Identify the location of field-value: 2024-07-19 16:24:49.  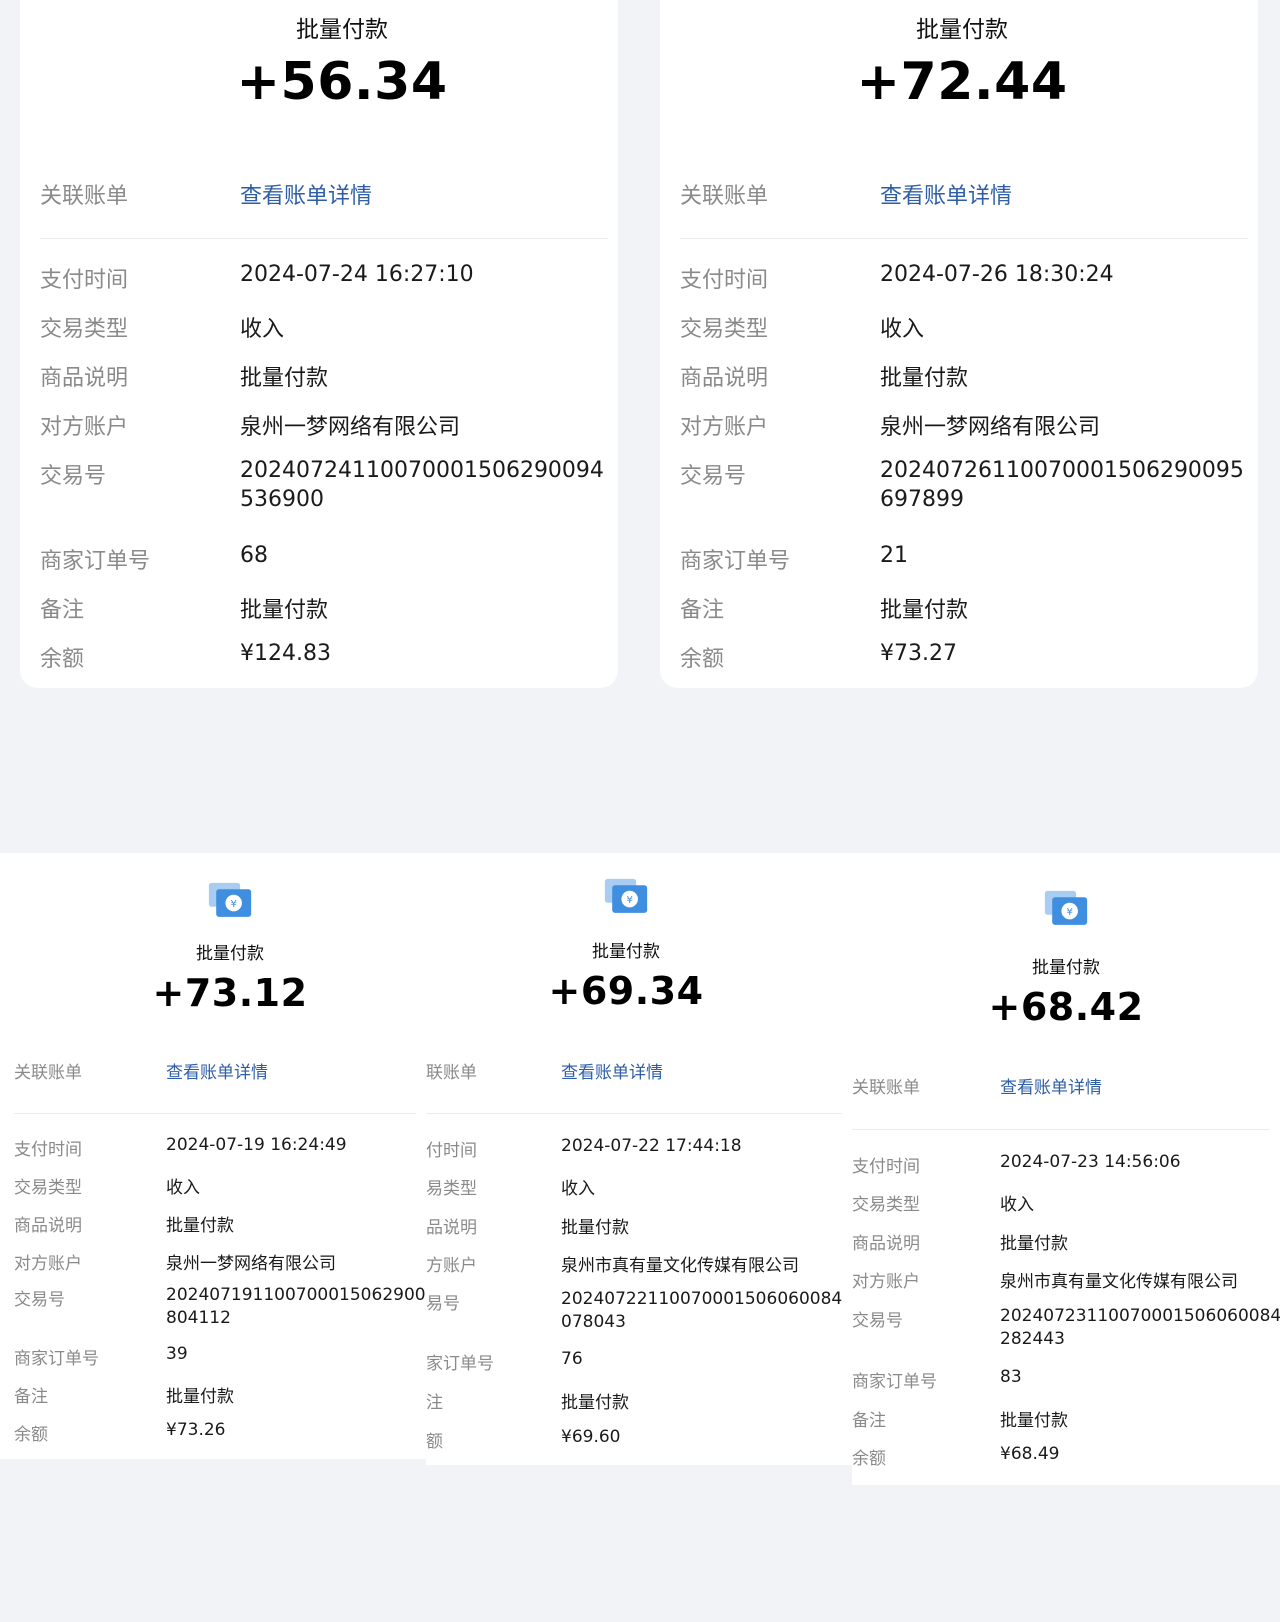
(256, 1145).